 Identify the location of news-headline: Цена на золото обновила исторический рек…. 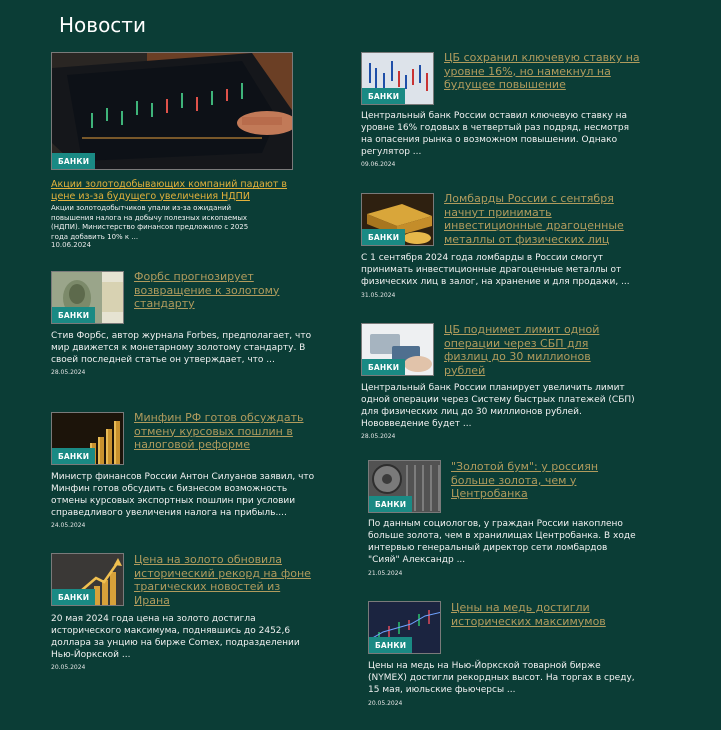
(224, 580).